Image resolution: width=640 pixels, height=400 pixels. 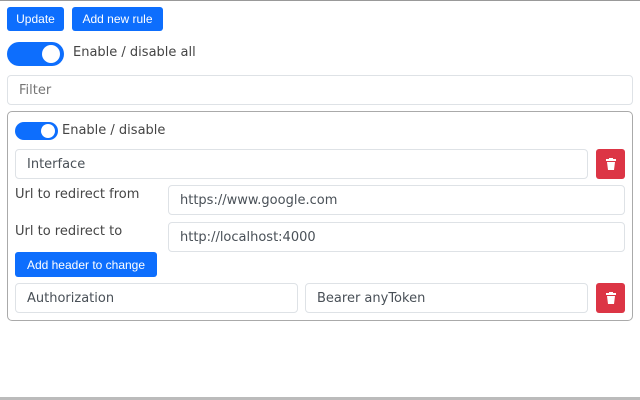 What do you see at coordinates (156, 298) in the screenshot?
I see `header-name-input: Authorization` at bounding box center [156, 298].